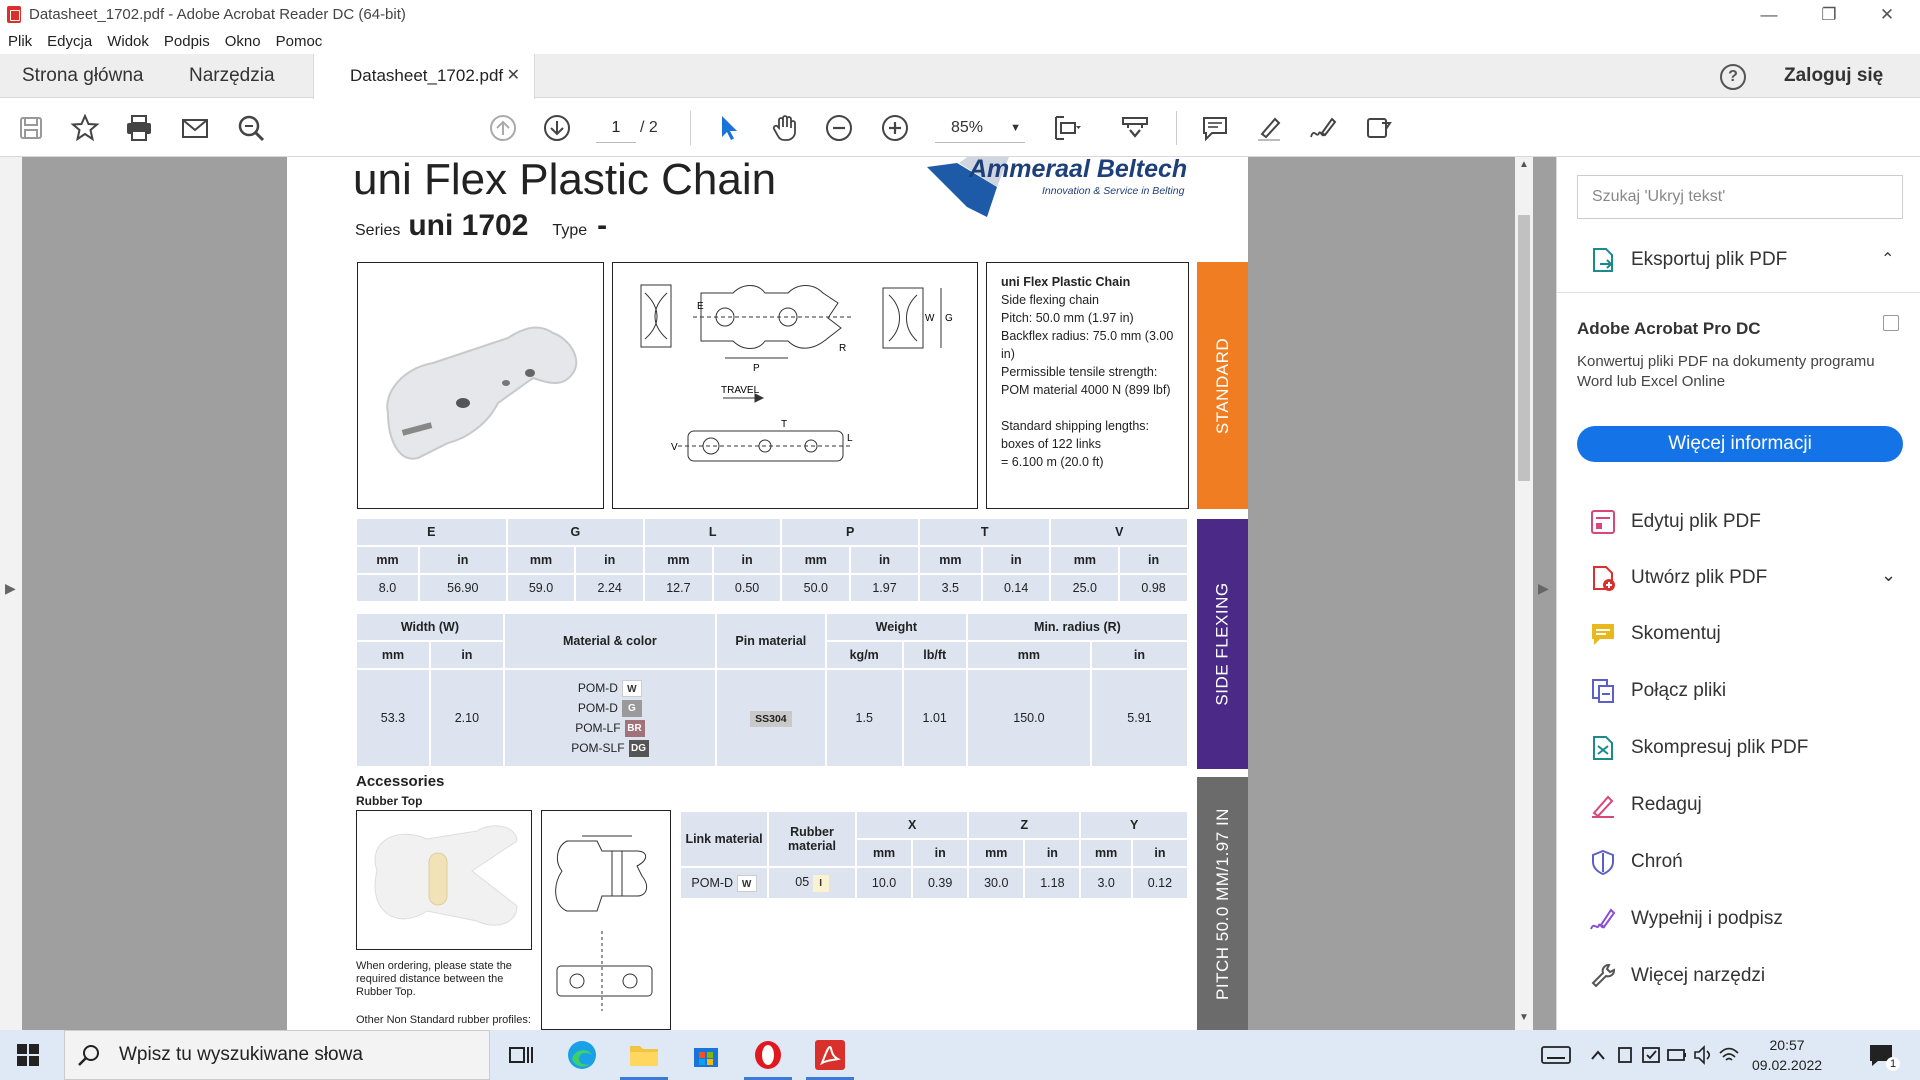 The image size is (1920, 1080). What do you see at coordinates (830, 1055) in the screenshot?
I see `acrobat-reader-taskbar-icon` at bounding box center [830, 1055].